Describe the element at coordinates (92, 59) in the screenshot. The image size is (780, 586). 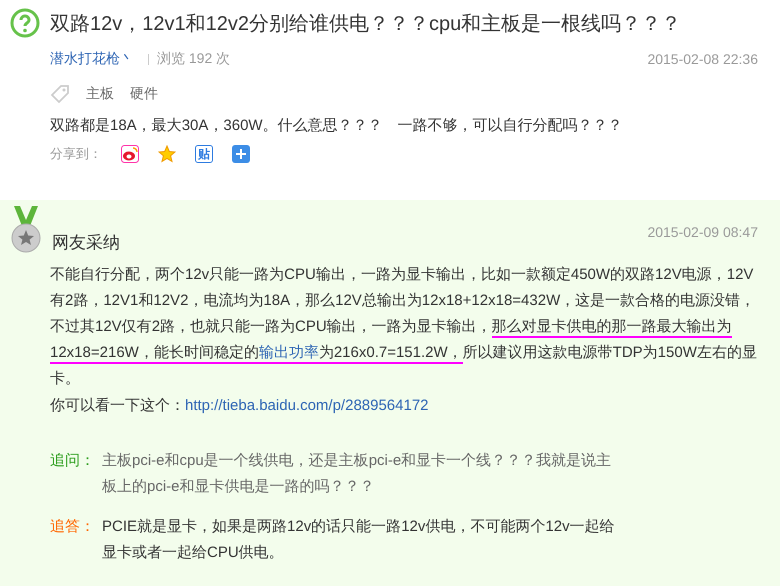
I see `author-link: 潜水打花枪丶` at that location.